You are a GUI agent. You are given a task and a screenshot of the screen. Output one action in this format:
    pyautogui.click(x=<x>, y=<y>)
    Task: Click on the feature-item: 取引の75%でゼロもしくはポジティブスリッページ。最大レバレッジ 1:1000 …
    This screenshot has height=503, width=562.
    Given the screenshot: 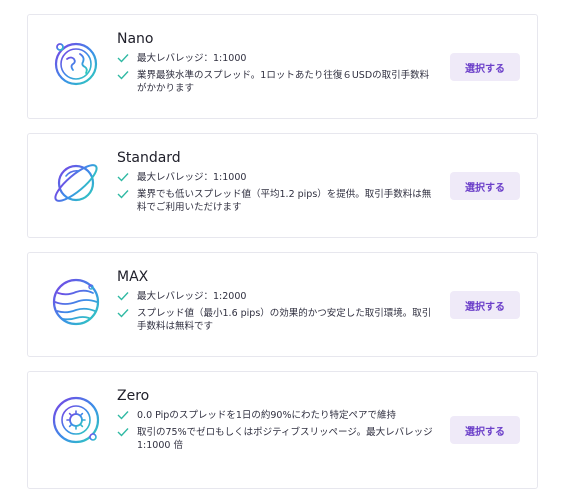 What is the action you would take?
    pyautogui.click(x=277, y=439)
    